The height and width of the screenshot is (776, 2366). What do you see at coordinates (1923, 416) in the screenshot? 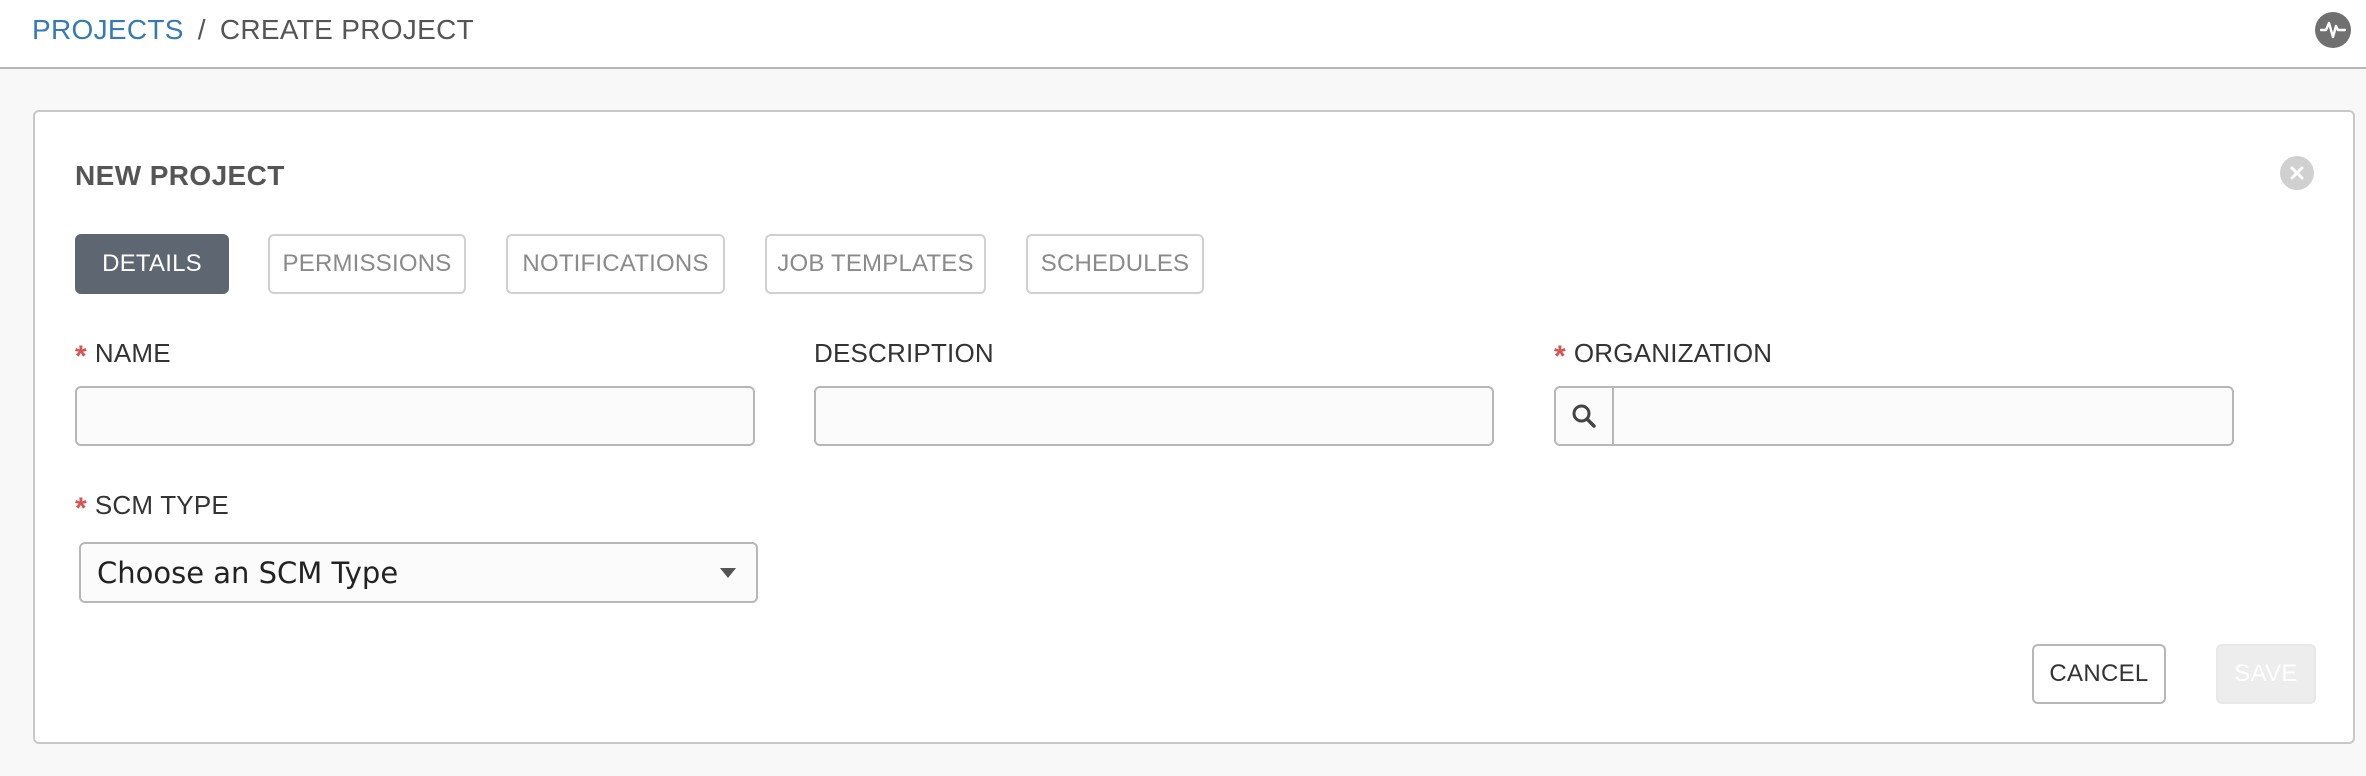
I see `organization-input` at bounding box center [1923, 416].